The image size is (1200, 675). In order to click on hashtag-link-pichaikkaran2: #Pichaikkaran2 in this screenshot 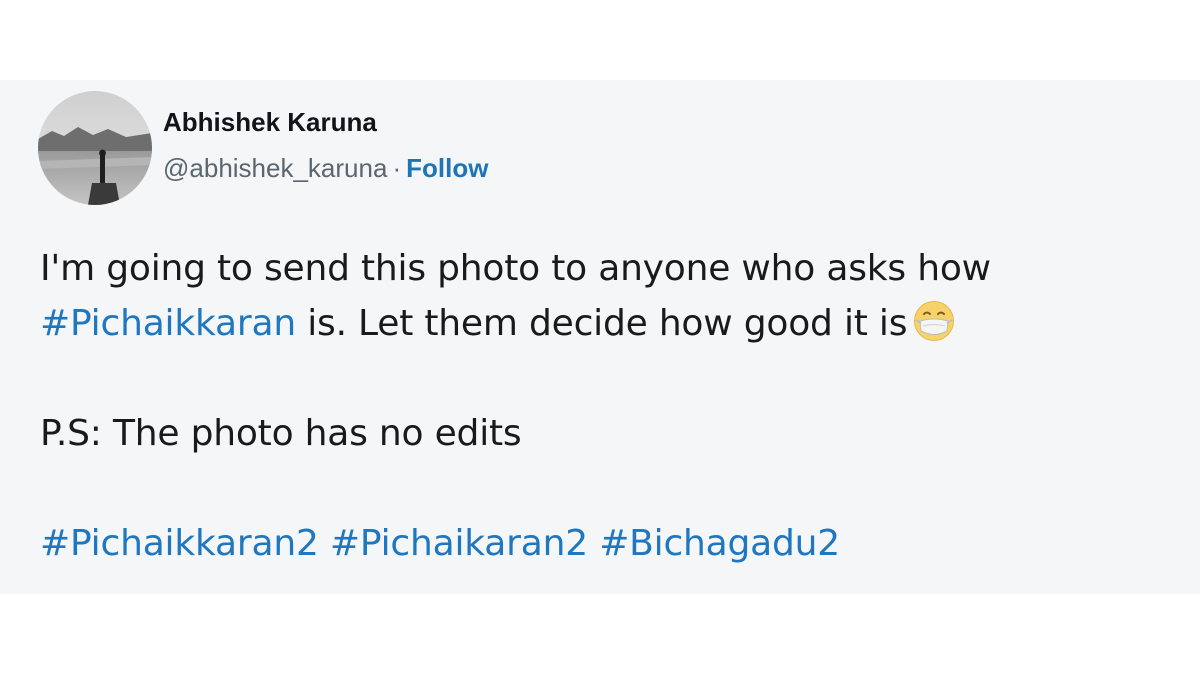, I will do `click(179, 543)`.